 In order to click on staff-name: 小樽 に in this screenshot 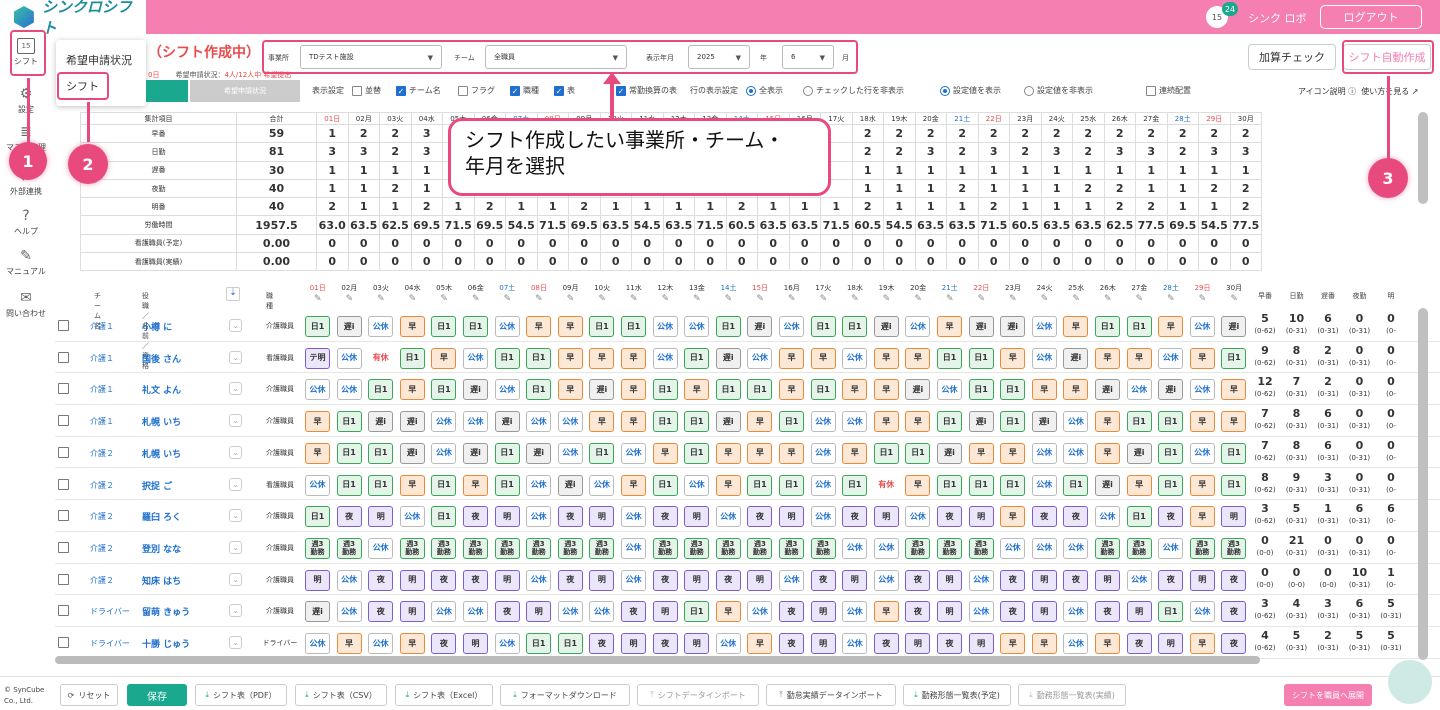, I will do `click(157, 326)`.